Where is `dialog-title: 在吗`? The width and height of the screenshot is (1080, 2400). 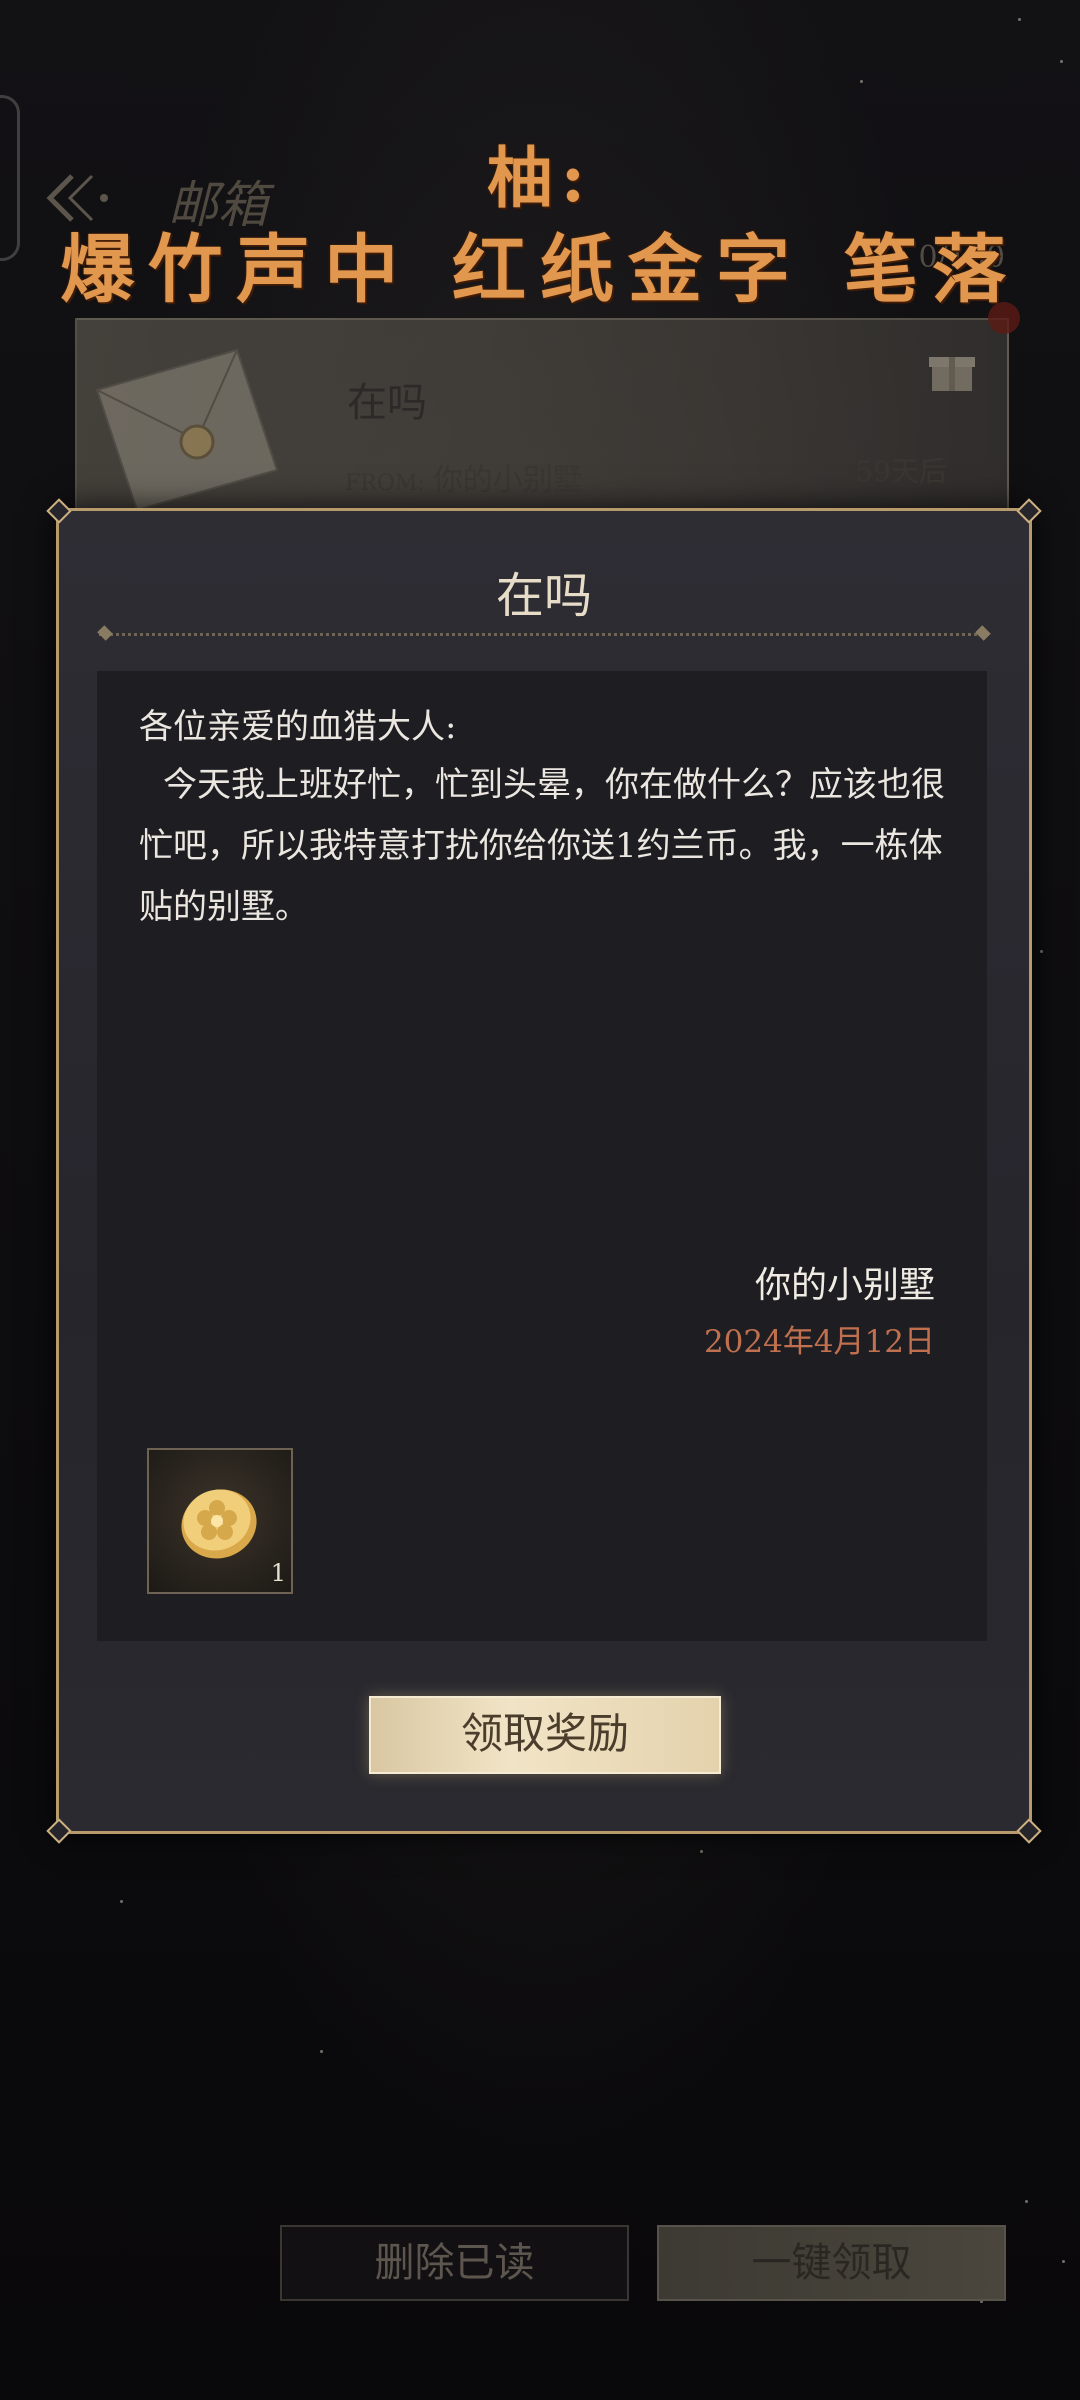
dialog-title: 在吗 is located at coordinates (543, 596).